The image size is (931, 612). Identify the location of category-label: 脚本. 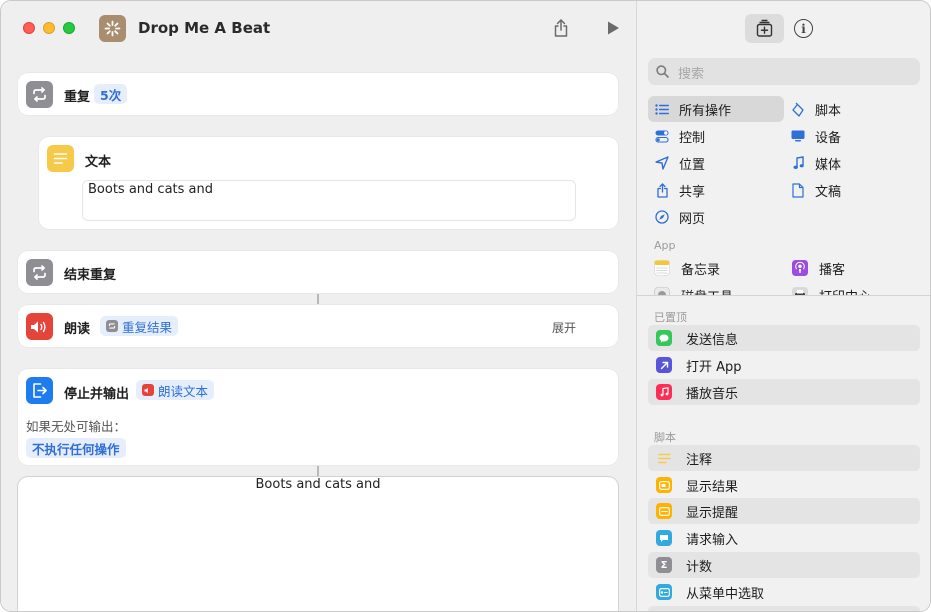
(828, 111).